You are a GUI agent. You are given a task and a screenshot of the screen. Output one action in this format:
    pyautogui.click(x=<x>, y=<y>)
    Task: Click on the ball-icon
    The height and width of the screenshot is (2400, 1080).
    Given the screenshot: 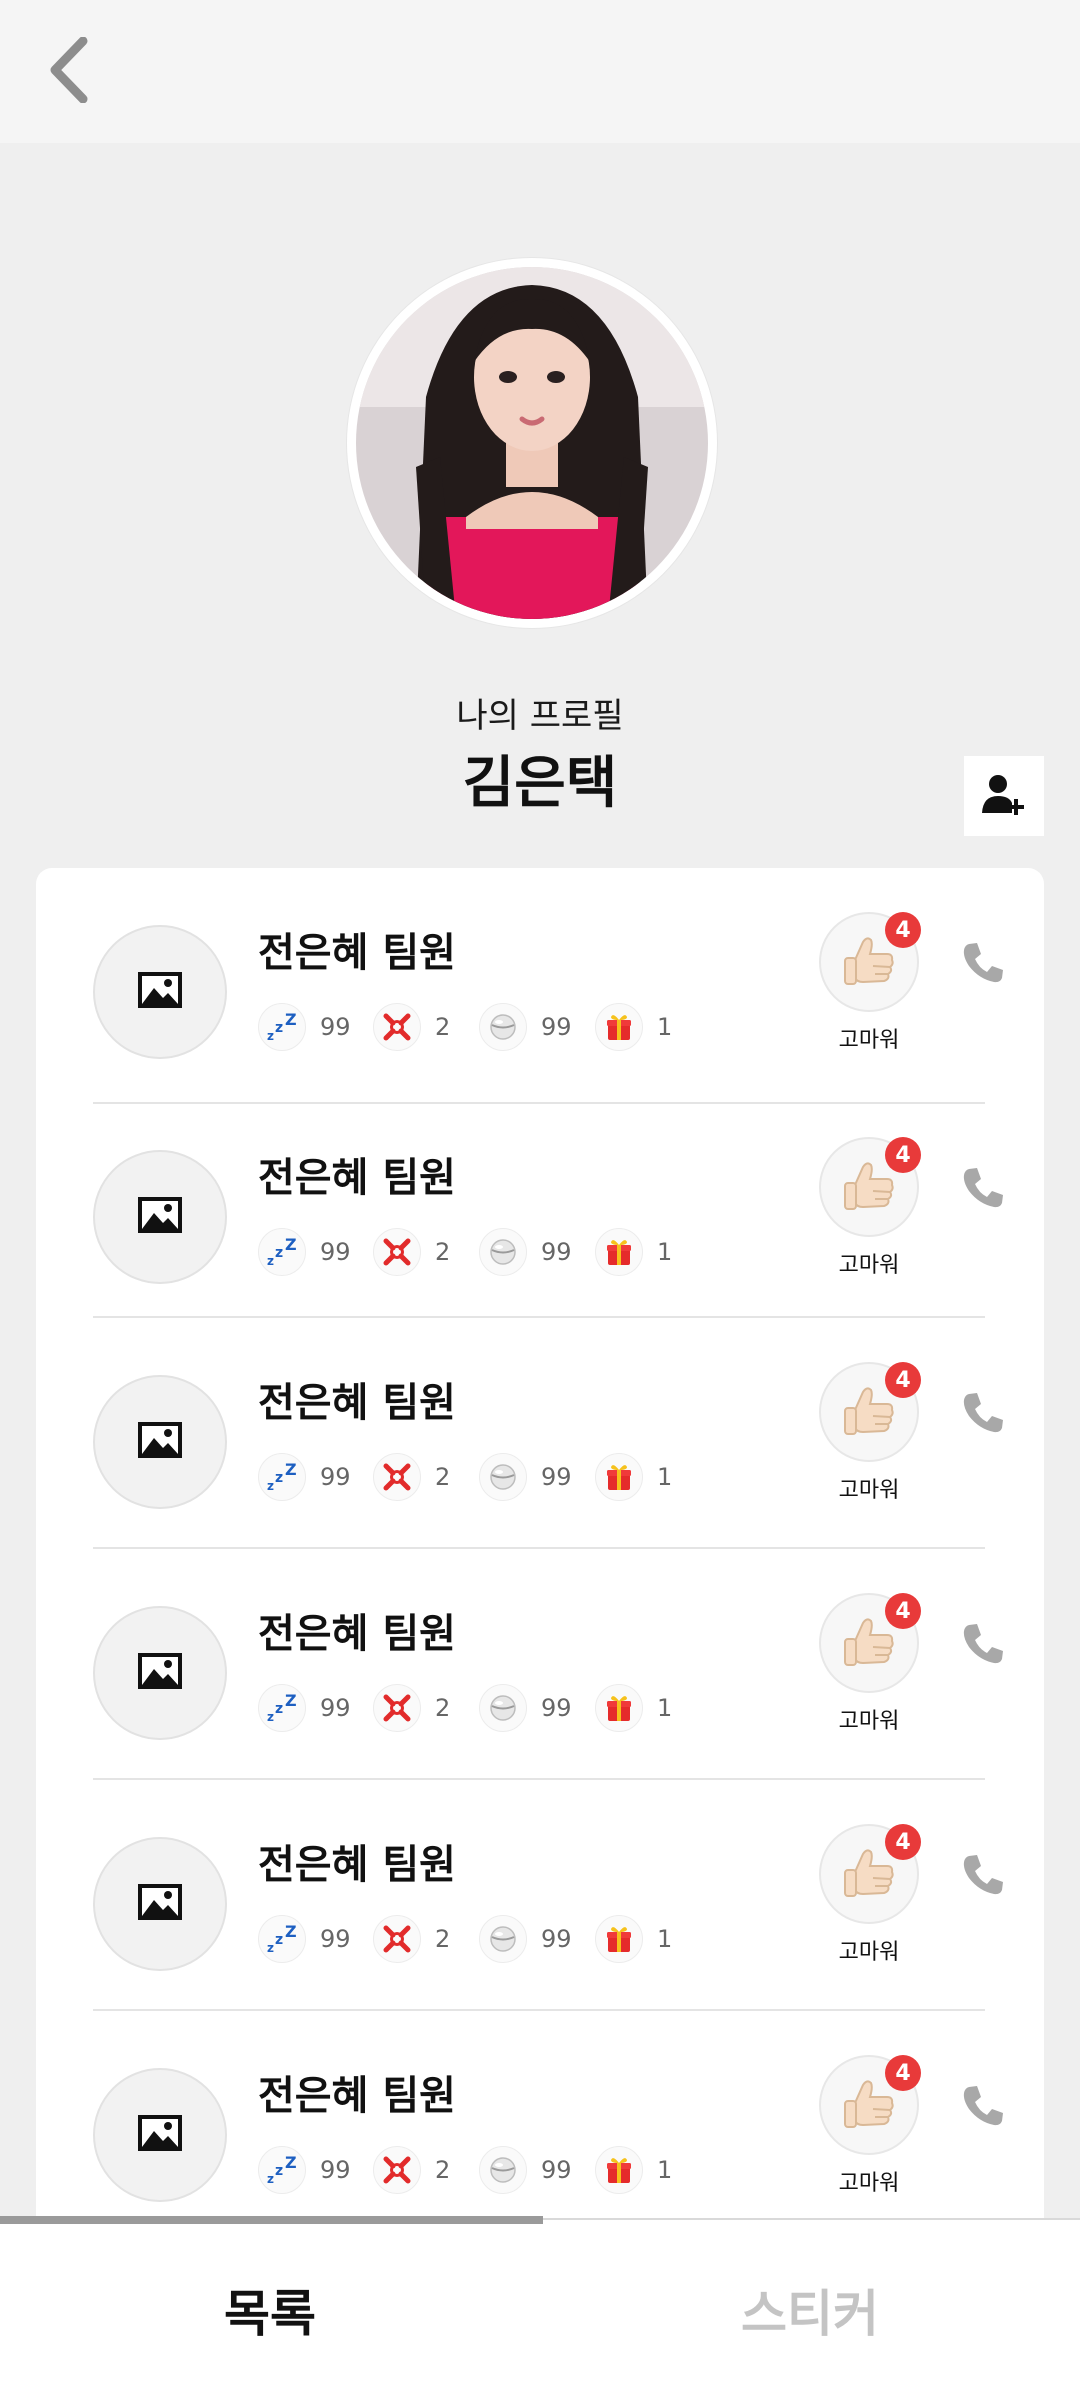 What is the action you would take?
    pyautogui.click(x=503, y=1939)
    